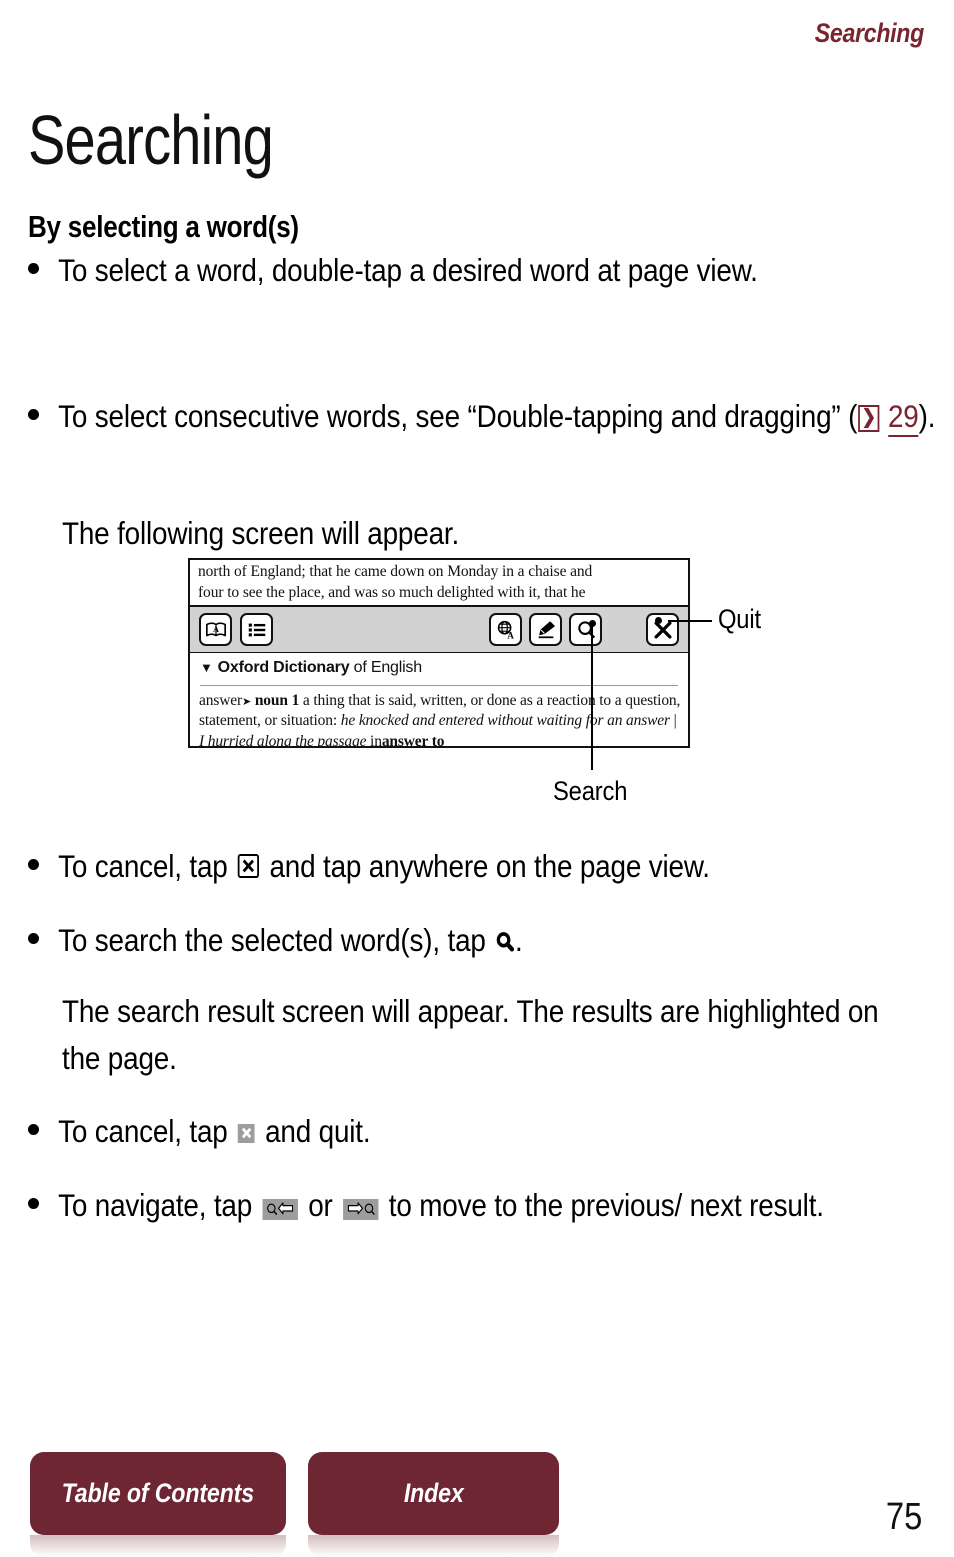 The image size is (954, 1557). Describe the element at coordinates (690, 621) in the screenshot. I see `quit-leader-line` at that location.